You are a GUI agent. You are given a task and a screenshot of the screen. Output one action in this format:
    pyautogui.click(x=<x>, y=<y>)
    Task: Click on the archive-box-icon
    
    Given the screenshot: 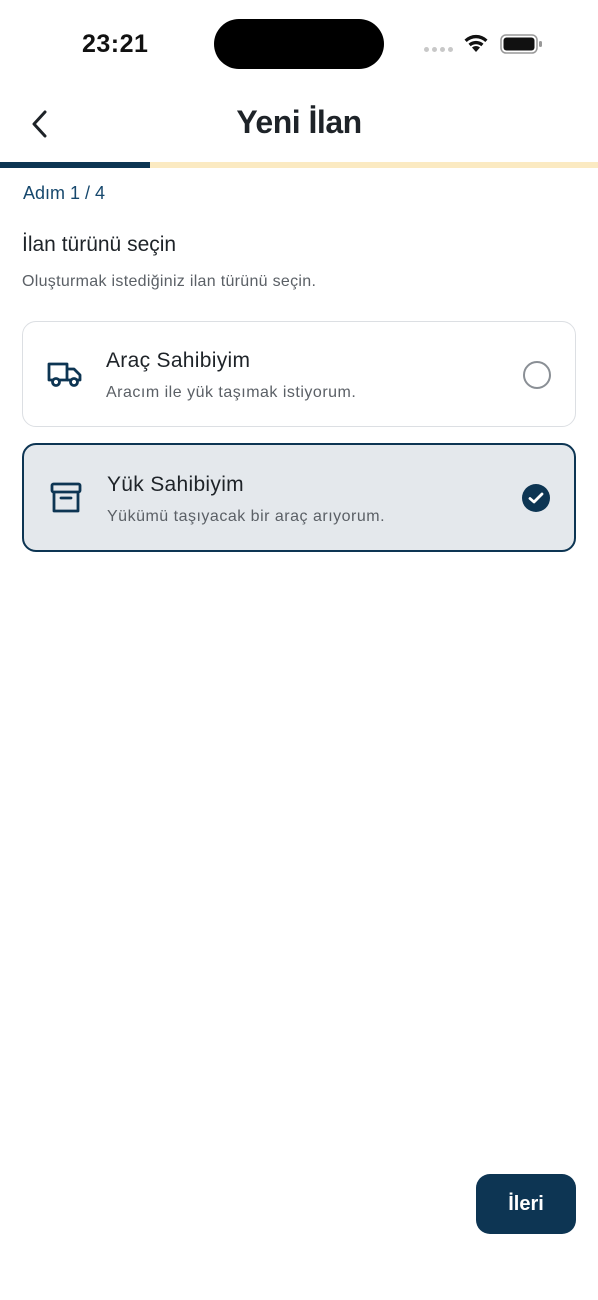 What is the action you would take?
    pyautogui.click(x=66, y=498)
    